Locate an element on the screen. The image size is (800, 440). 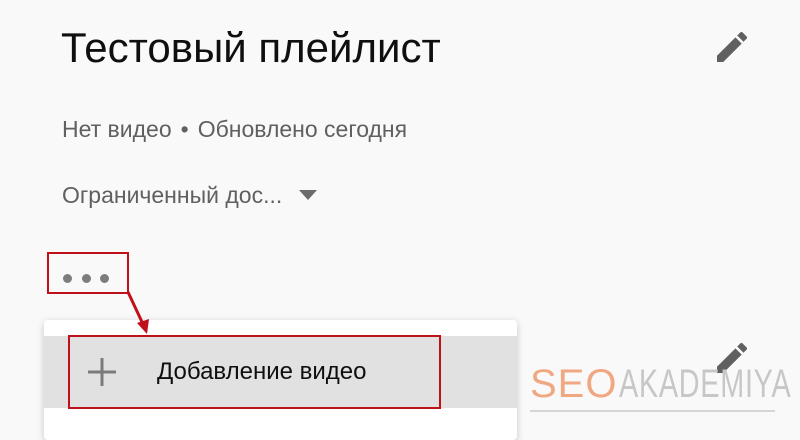
watermark-seo: SEO is located at coordinates (574, 384).